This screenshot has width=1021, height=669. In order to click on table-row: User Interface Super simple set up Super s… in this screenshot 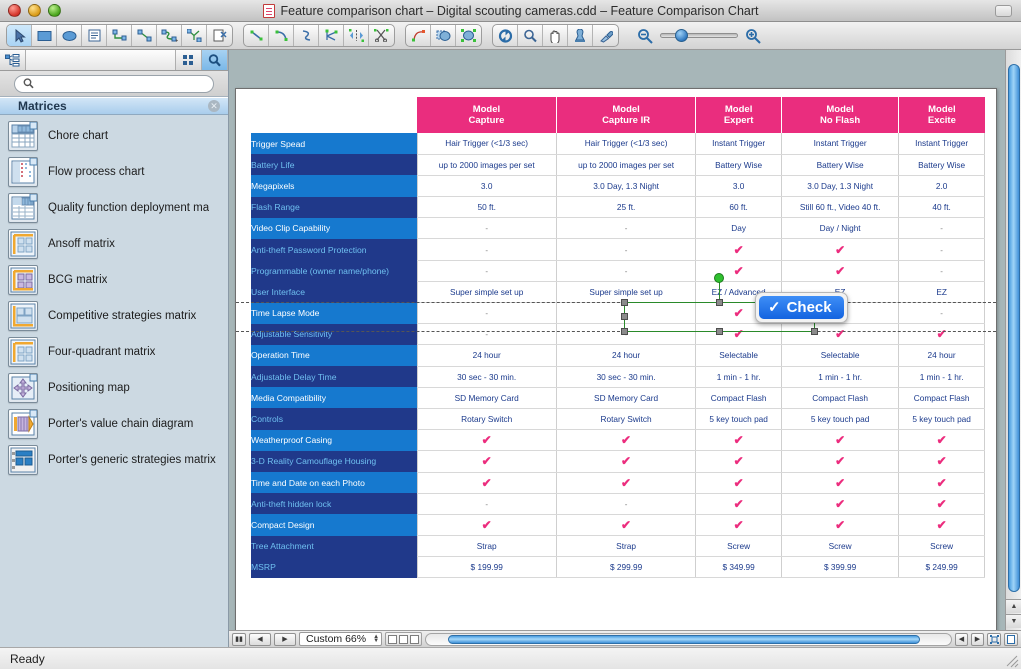, I will do `click(618, 292)`.